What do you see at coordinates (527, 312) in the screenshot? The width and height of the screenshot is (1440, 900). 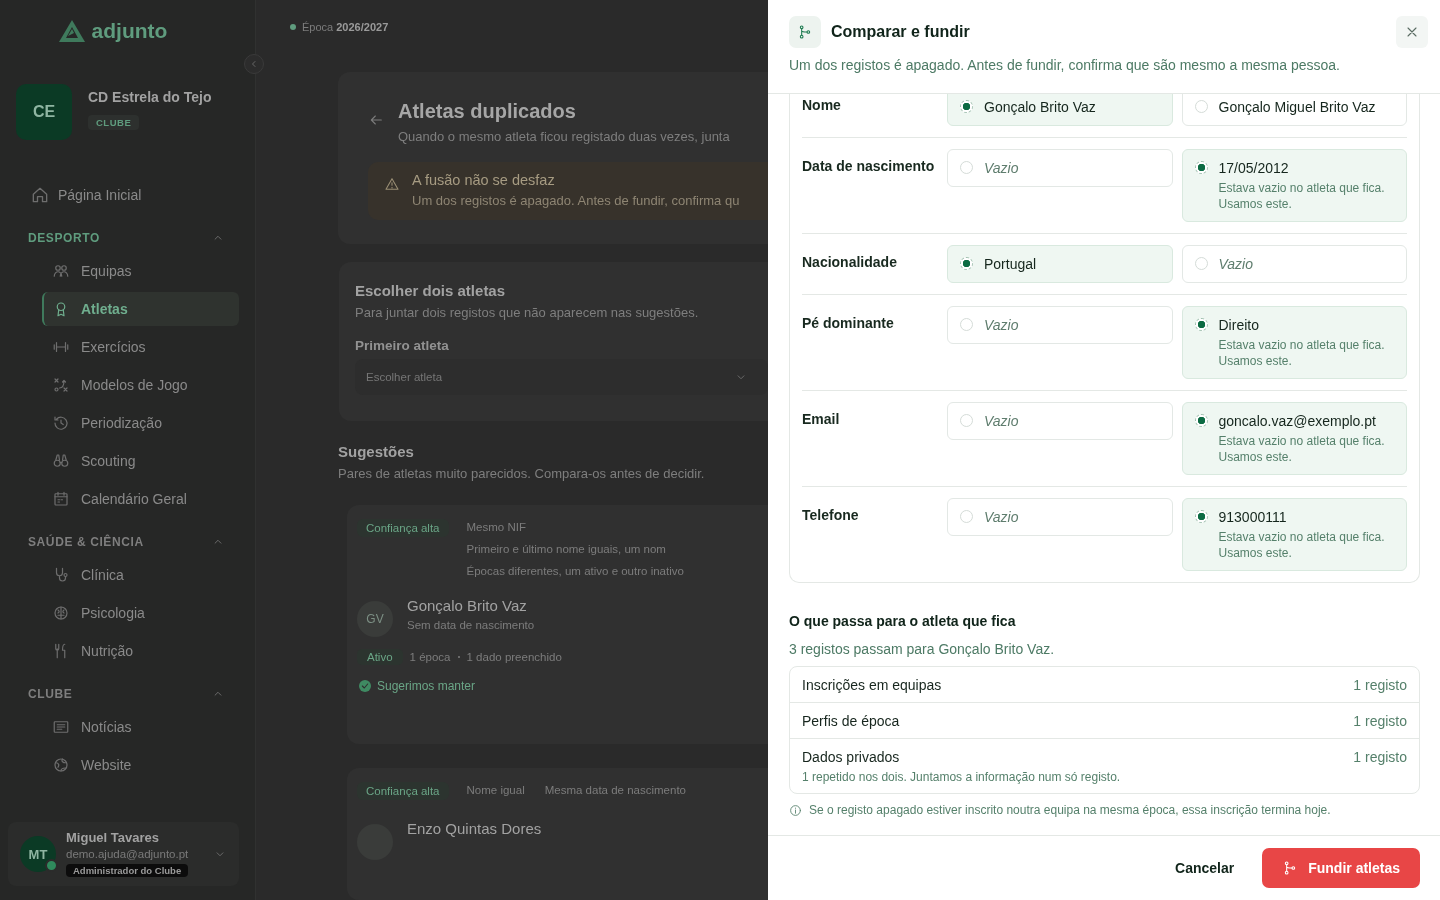 I see `card-subtitle: Para juntar dois registos que não aparecem nas sugestões.` at bounding box center [527, 312].